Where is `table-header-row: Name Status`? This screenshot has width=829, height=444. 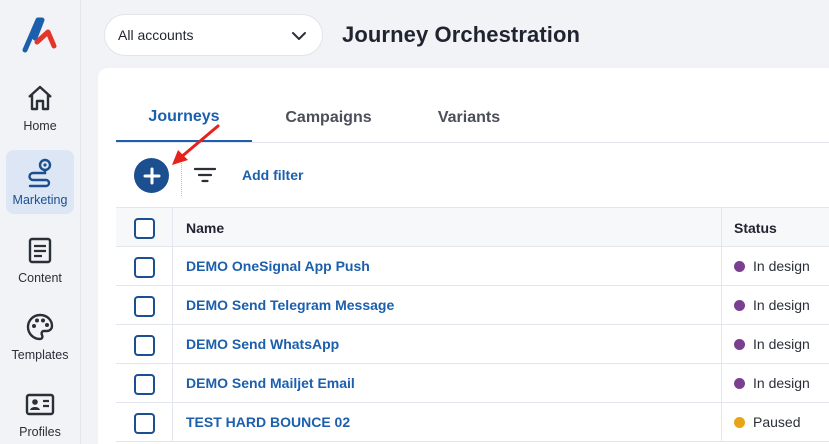
table-header-row: Name Status is located at coordinates (472, 227).